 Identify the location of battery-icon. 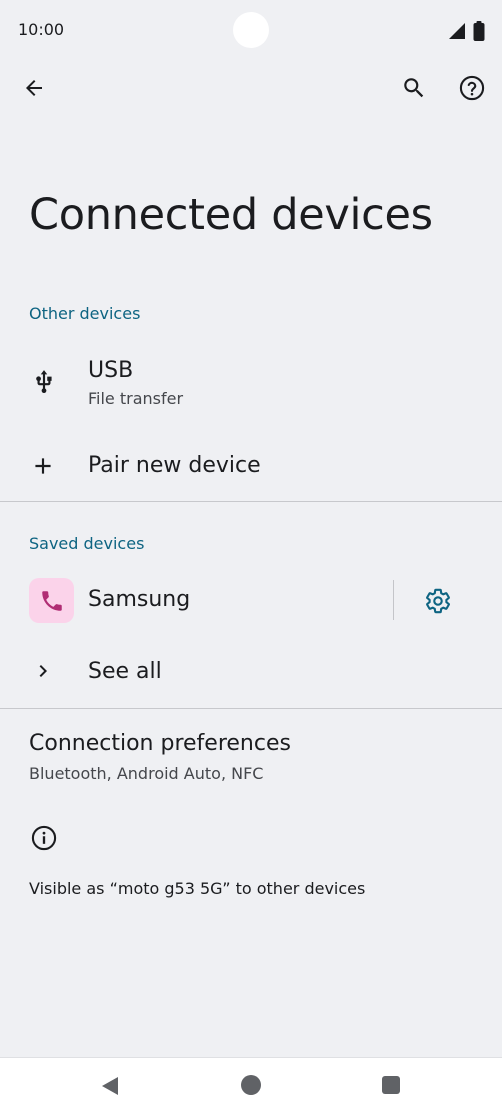
(479, 31).